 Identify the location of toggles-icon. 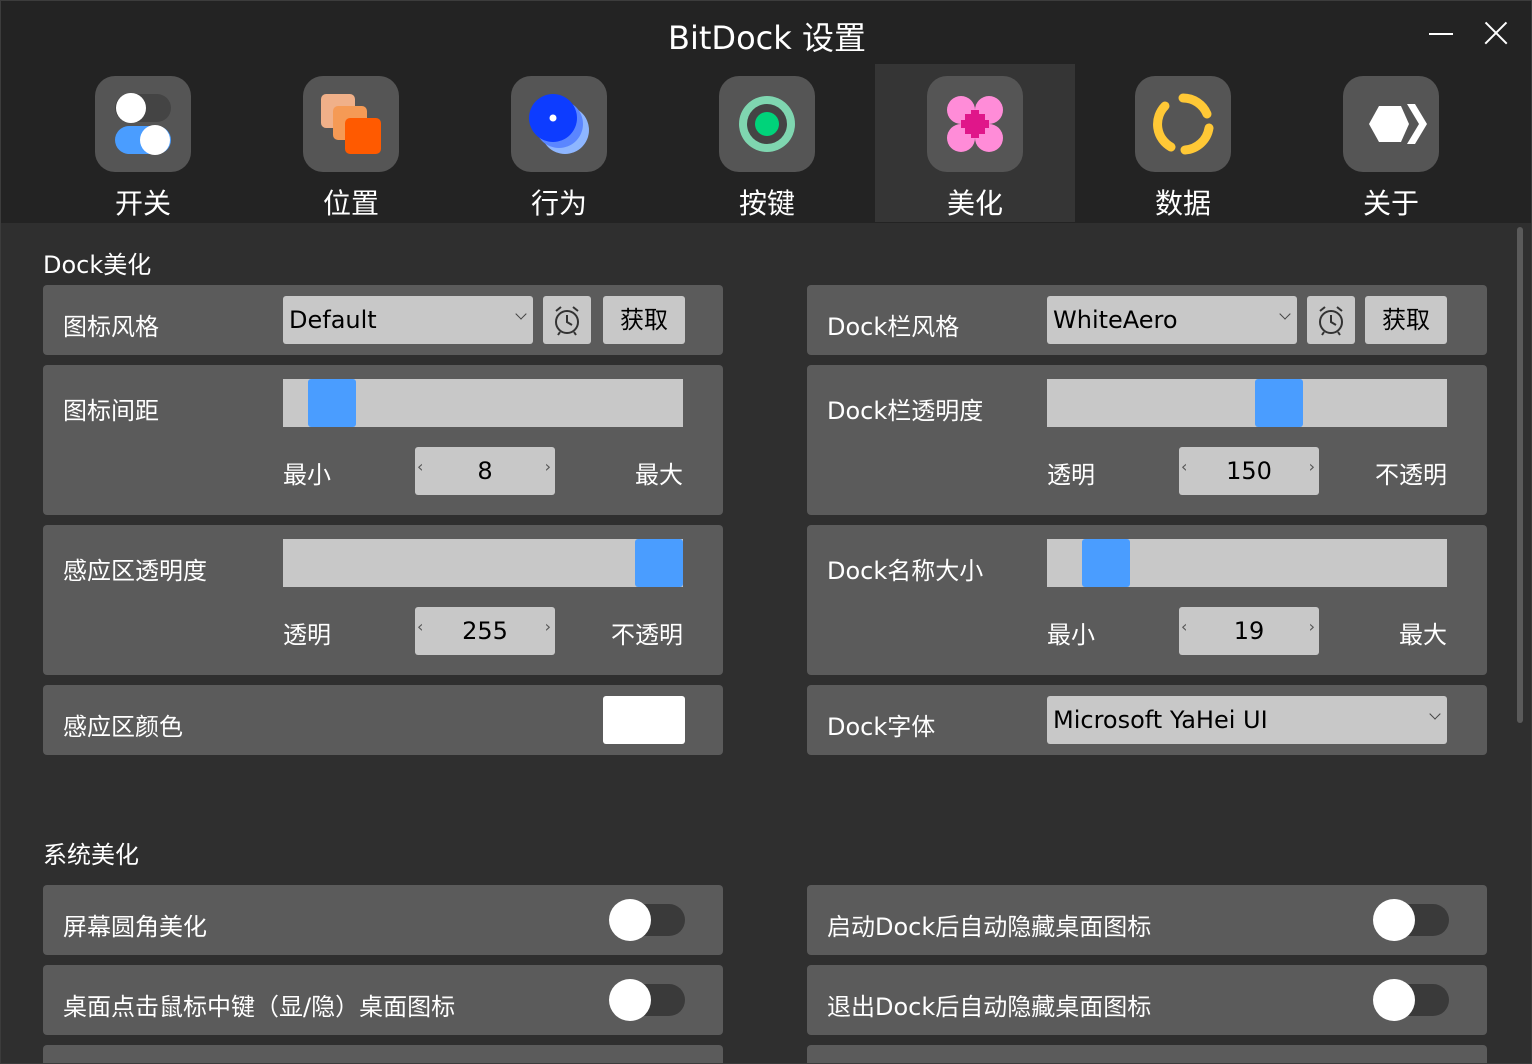
(143, 124).